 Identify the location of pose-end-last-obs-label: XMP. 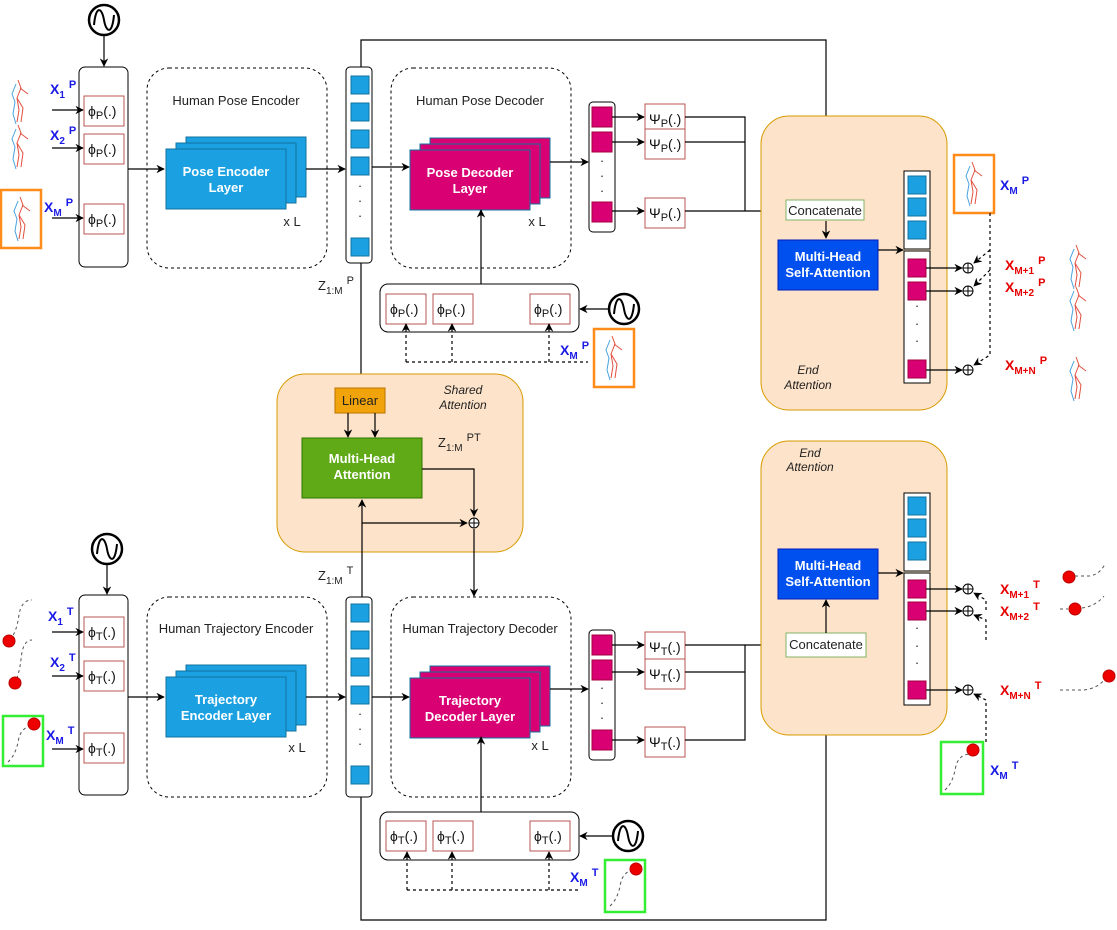
(1014, 186).